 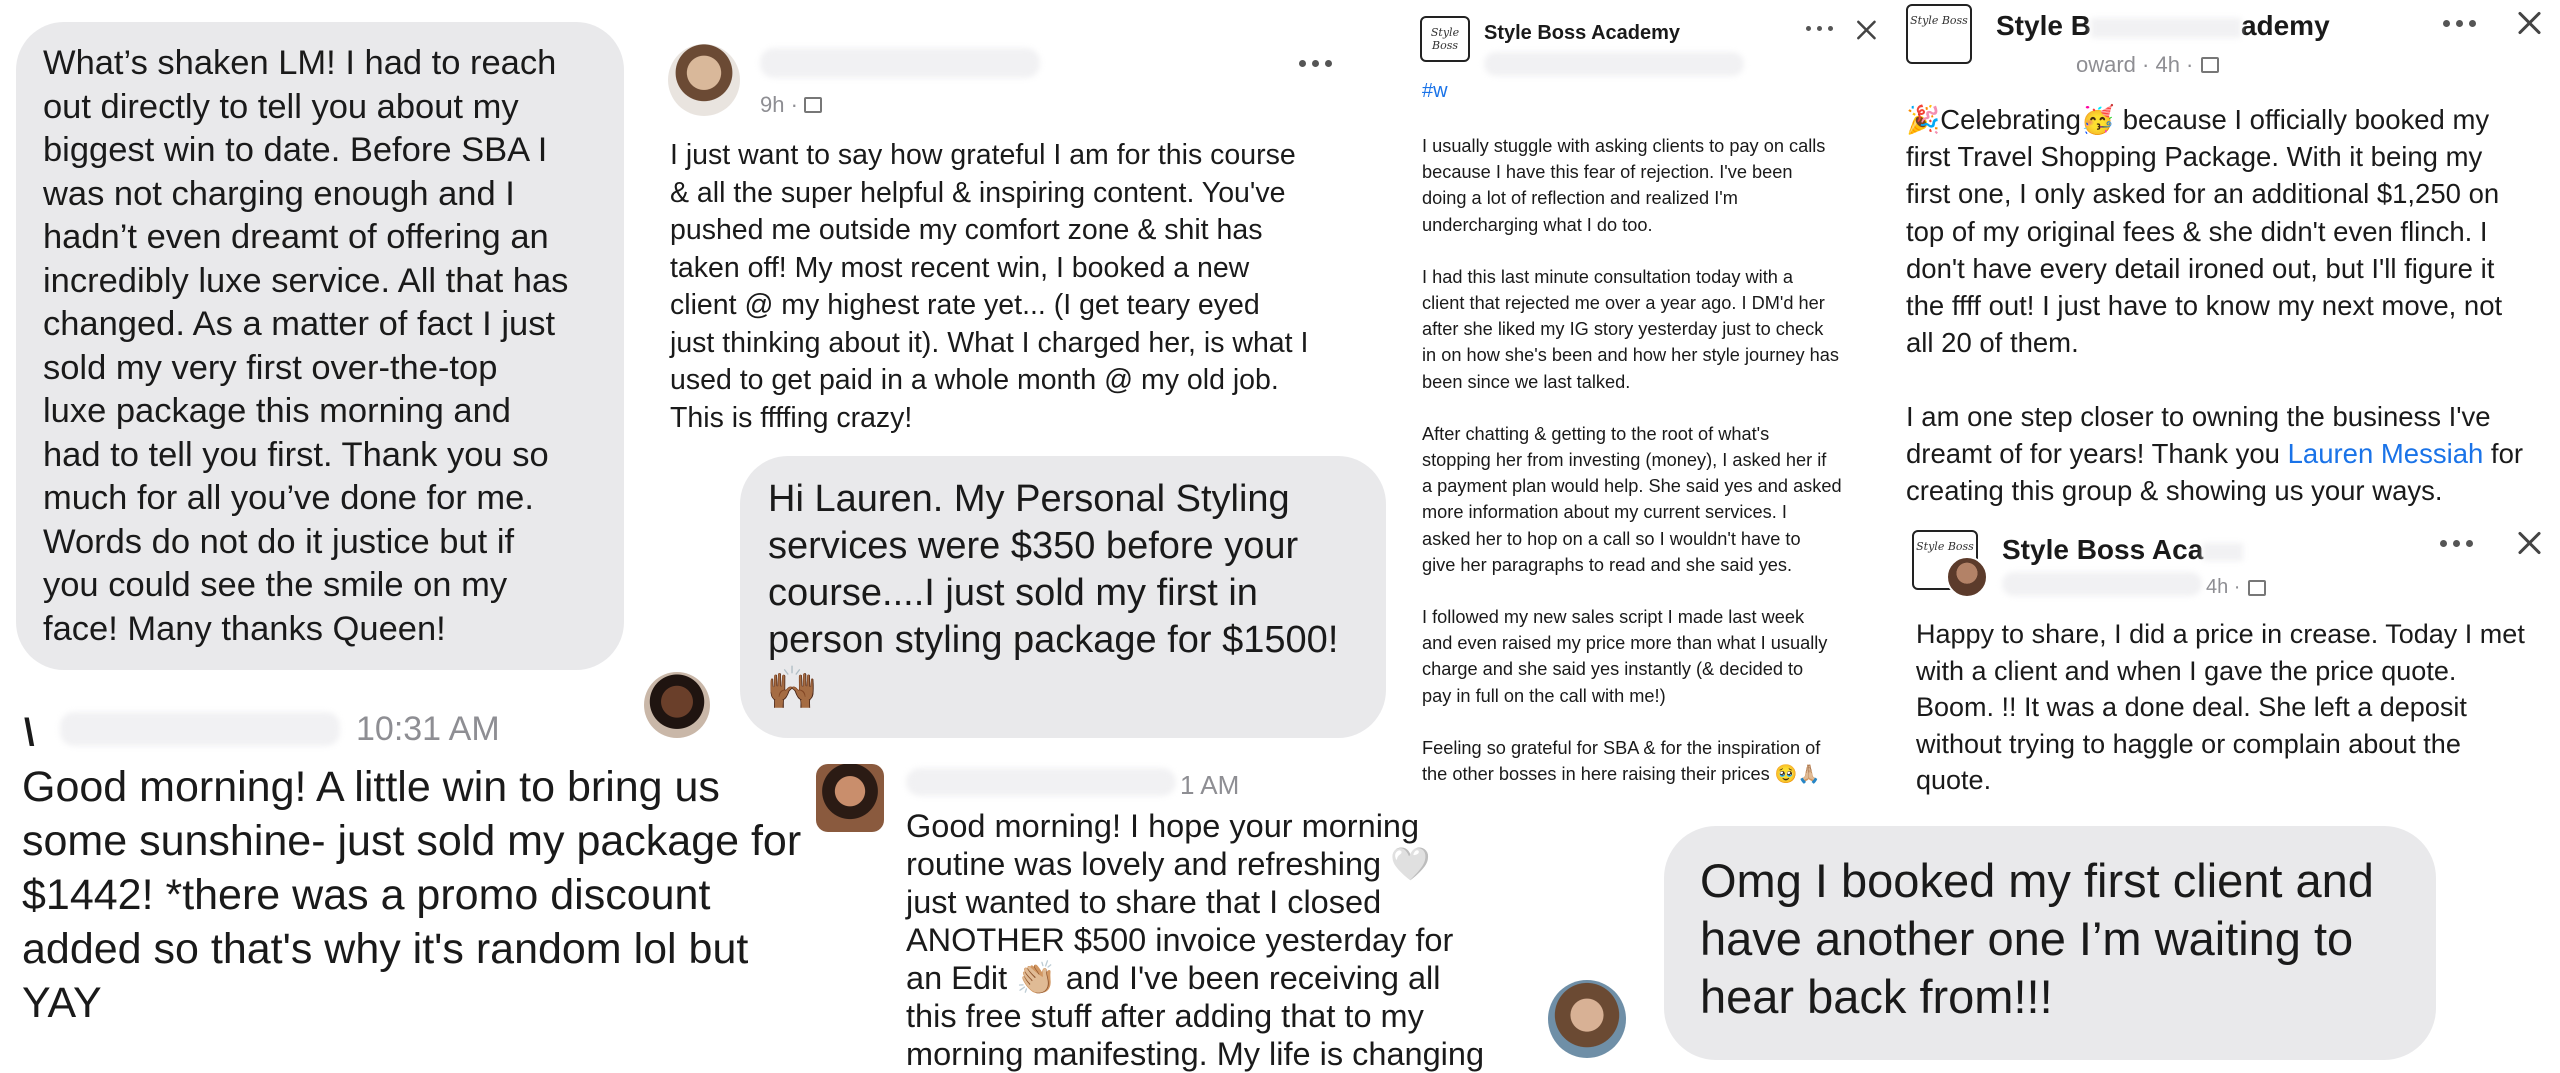 I want to click on group-name: Style Boss Aca, so click(x=2123, y=550).